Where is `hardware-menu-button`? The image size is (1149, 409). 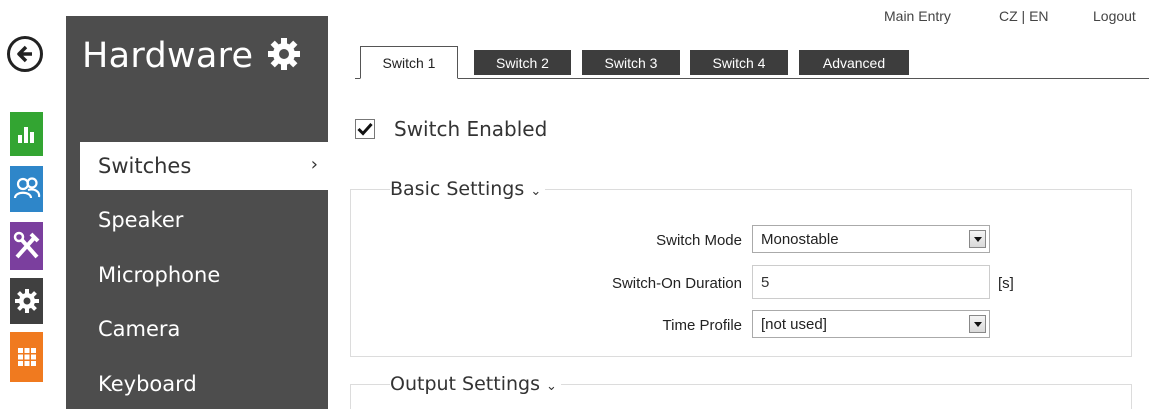 hardware-menu-button is located at coordinates (26, 246).